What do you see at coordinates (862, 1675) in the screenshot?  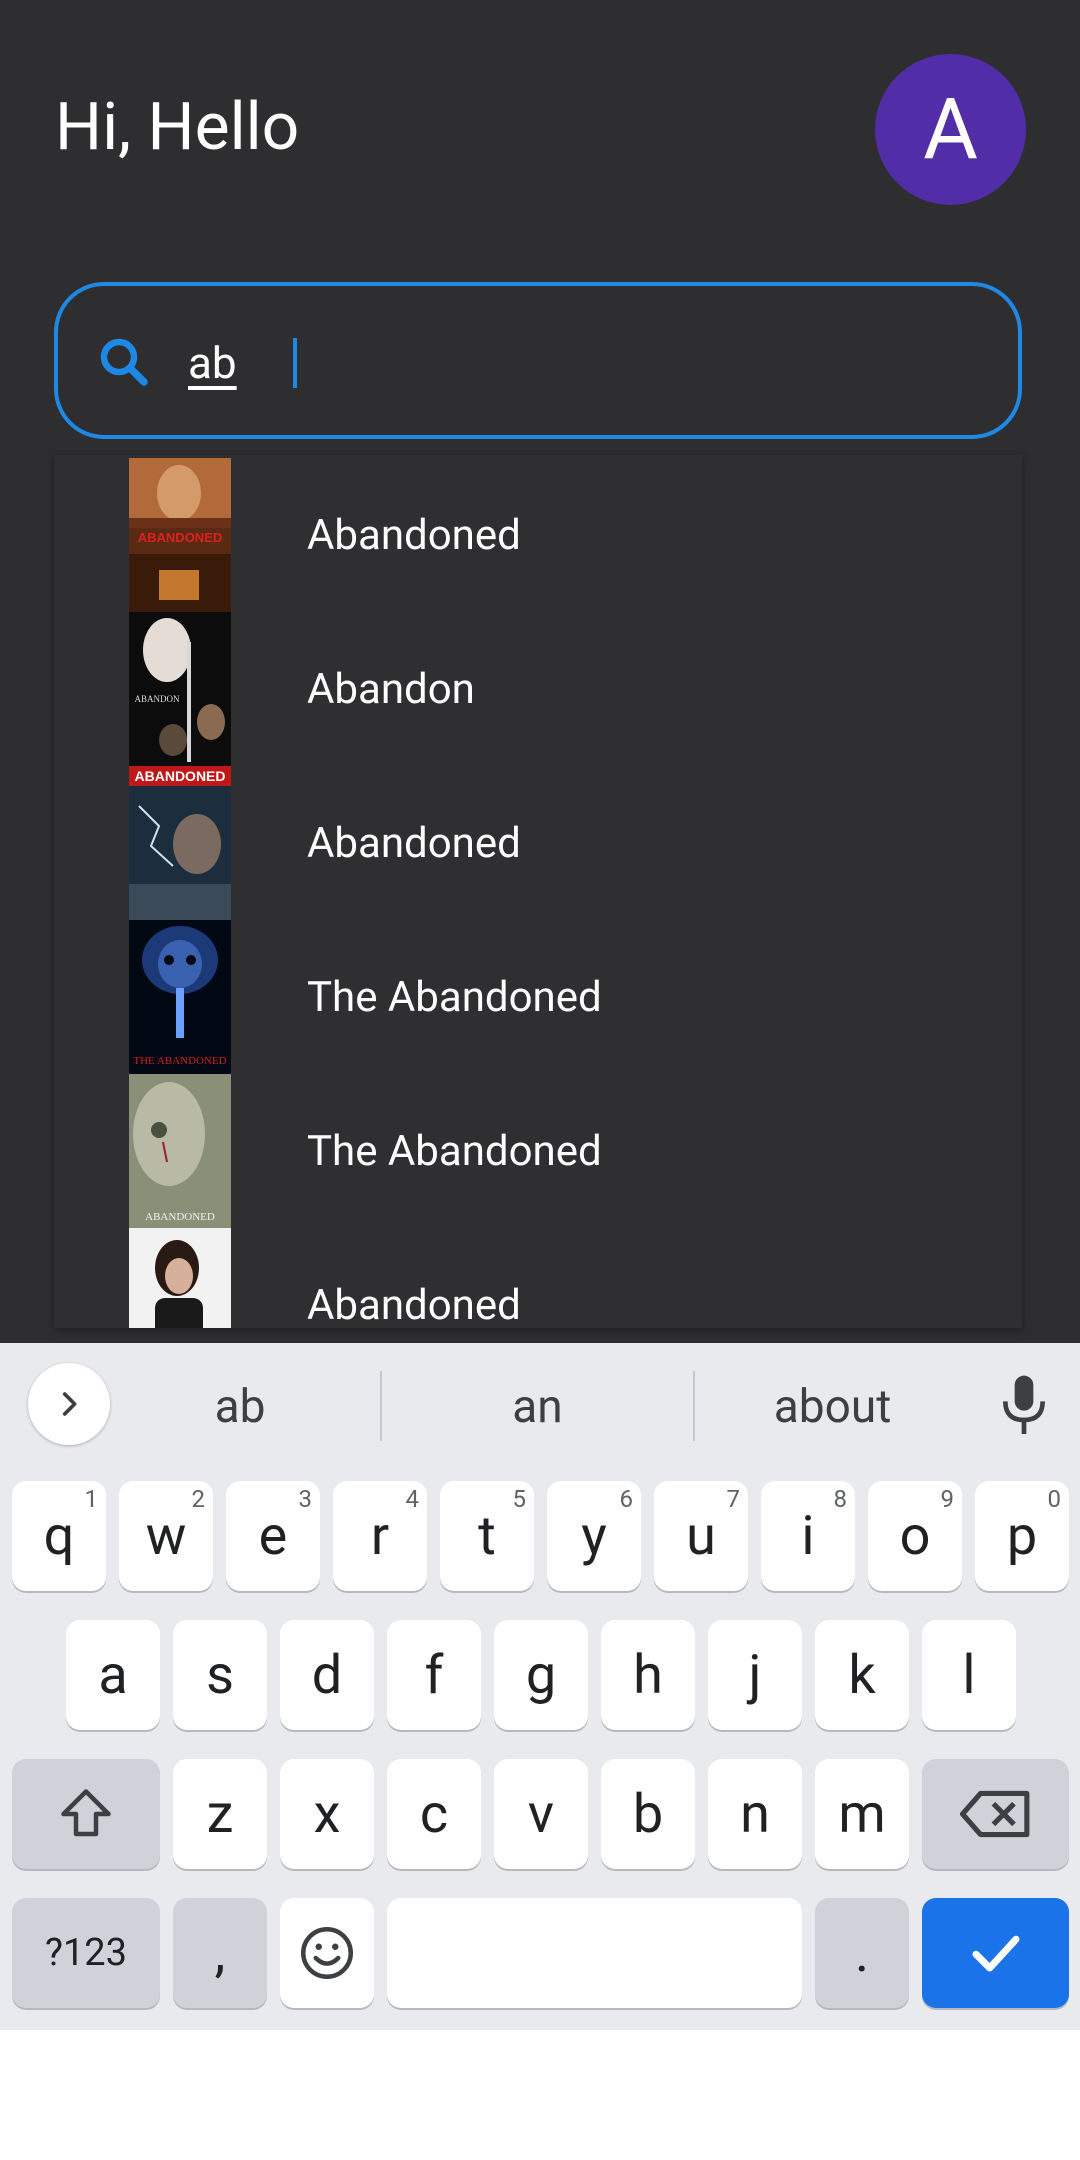 I see `key-k: k` at bounding box center [862, 1675].